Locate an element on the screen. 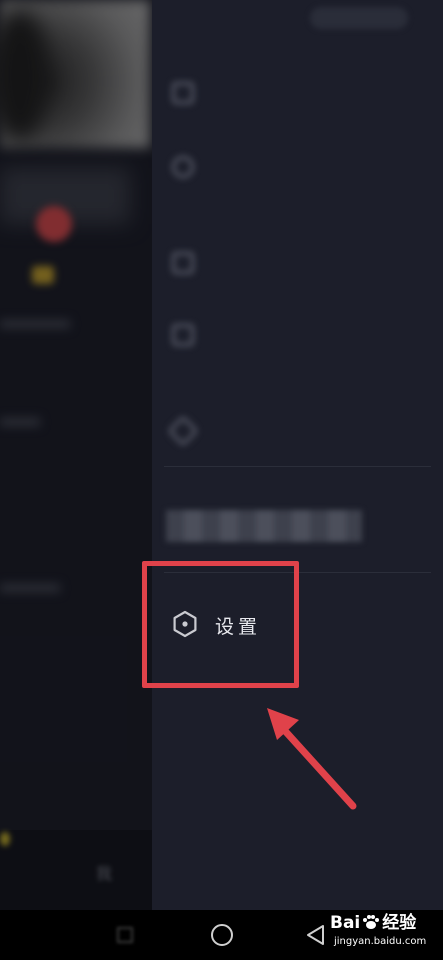 The width and height of the screenshot is (443, 960). settings-label: 设置 is located at coordinates (238, 627).